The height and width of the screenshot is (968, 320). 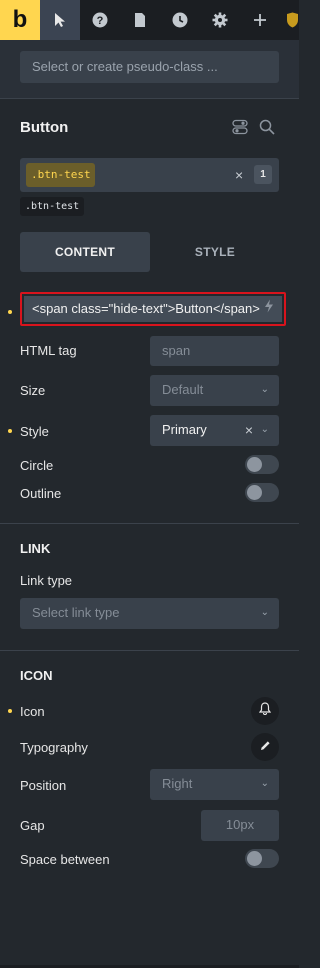 I want to click on pages-icon, so click(x=140, y=20).